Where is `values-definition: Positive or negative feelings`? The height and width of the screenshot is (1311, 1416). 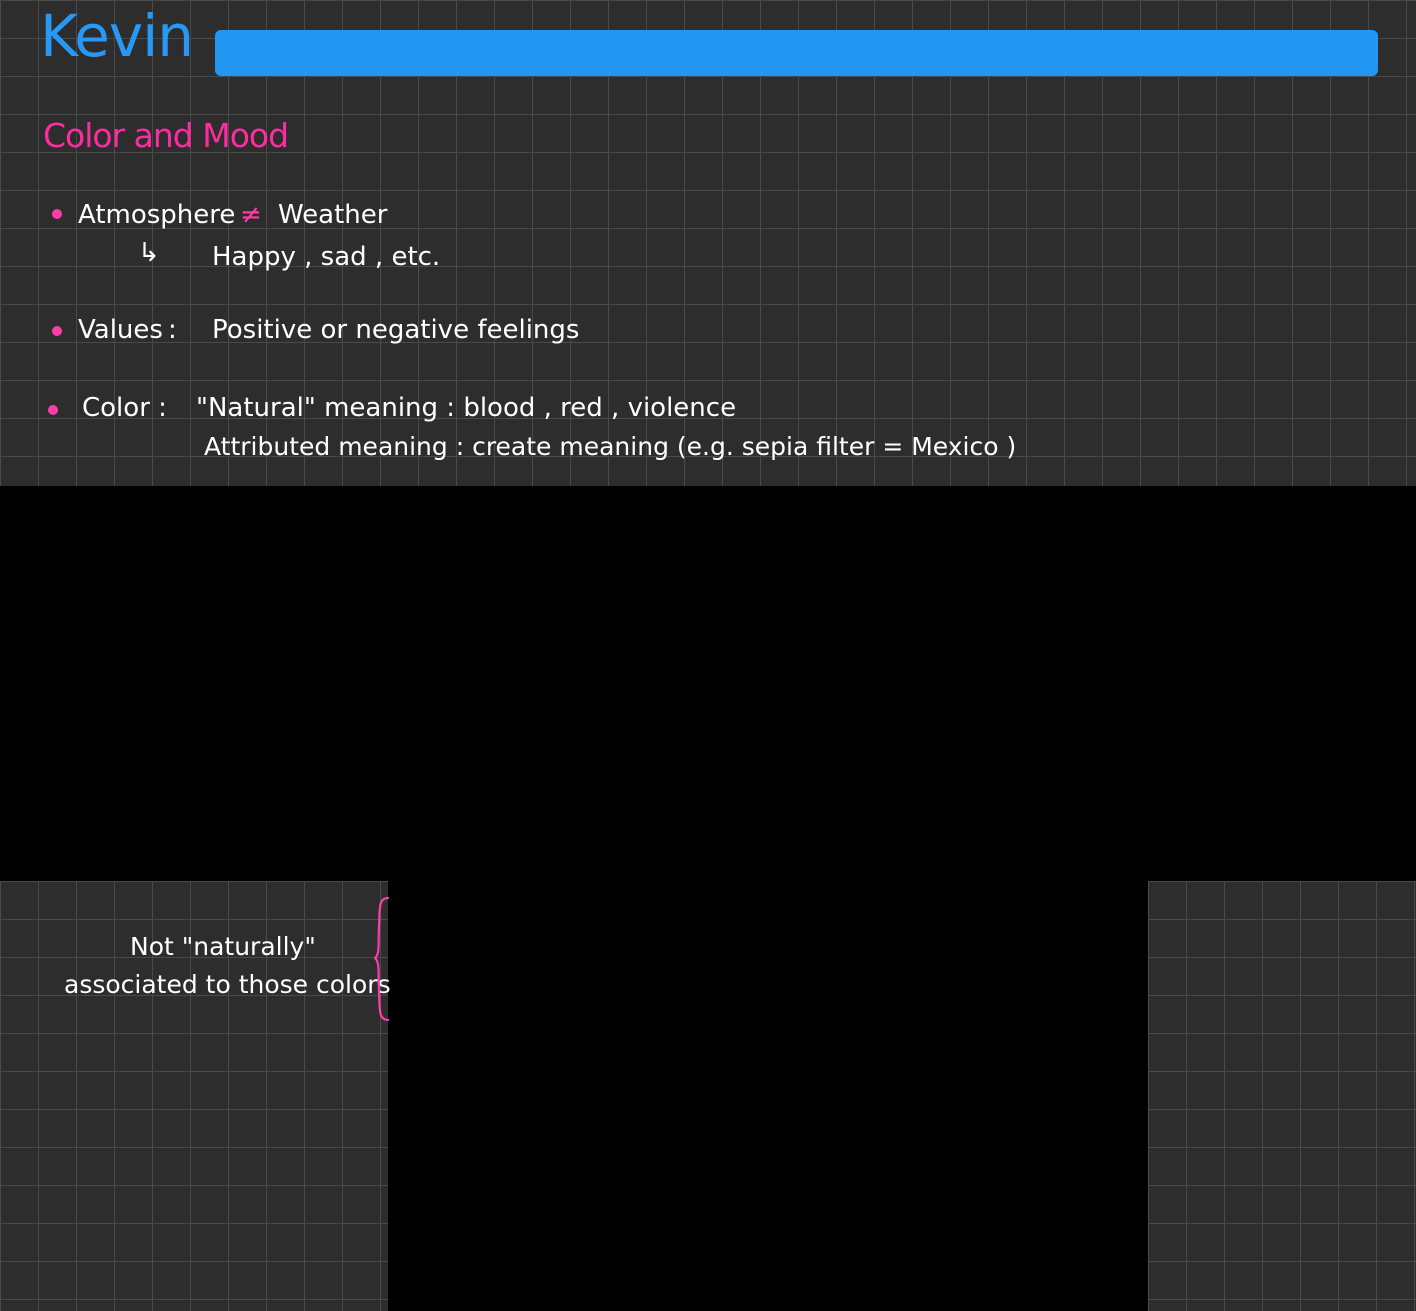
values-definition: Positive or negative feelings is located at coordinates (396, 330).